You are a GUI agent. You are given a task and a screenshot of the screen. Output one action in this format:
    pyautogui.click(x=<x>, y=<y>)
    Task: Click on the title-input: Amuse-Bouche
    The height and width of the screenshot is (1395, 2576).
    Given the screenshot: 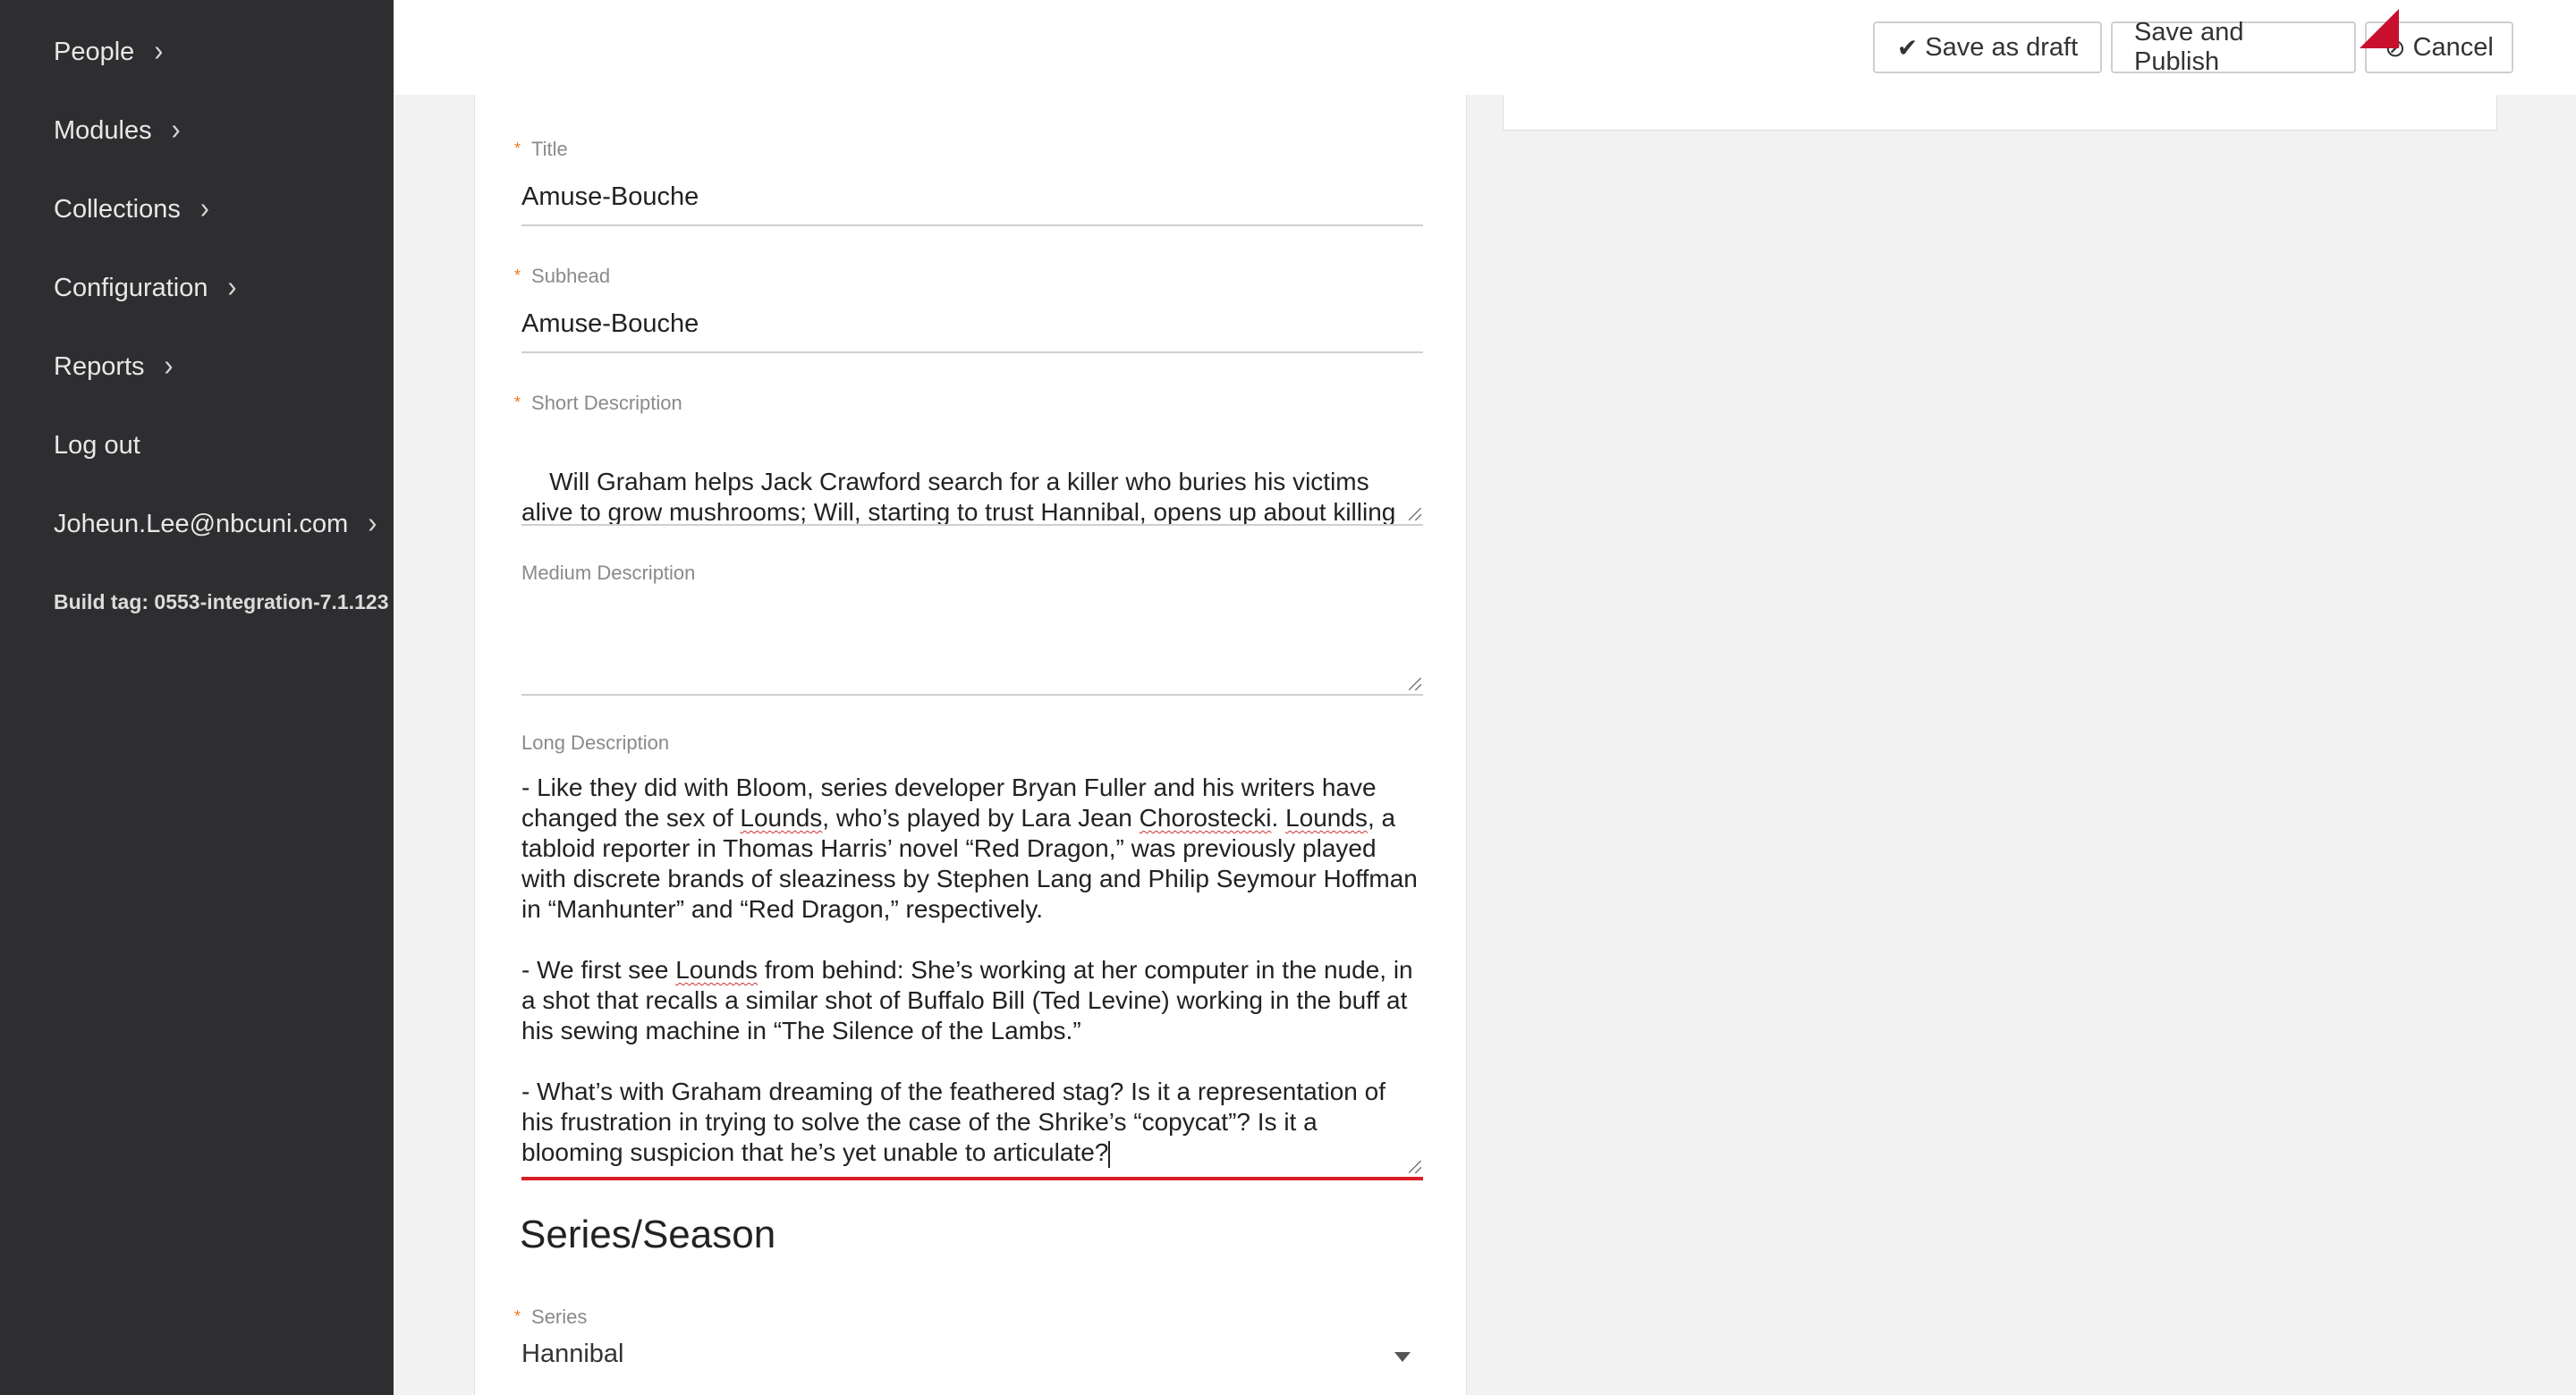 What is the action you would take?
    pyautogui.click(x=972, y=204)
    